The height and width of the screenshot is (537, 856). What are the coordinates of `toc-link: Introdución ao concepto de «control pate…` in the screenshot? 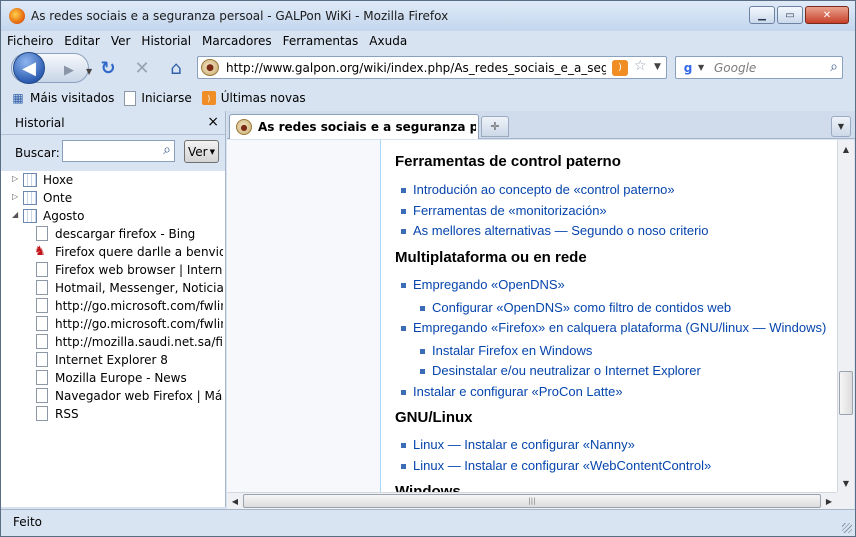 It's located at (538, 189).